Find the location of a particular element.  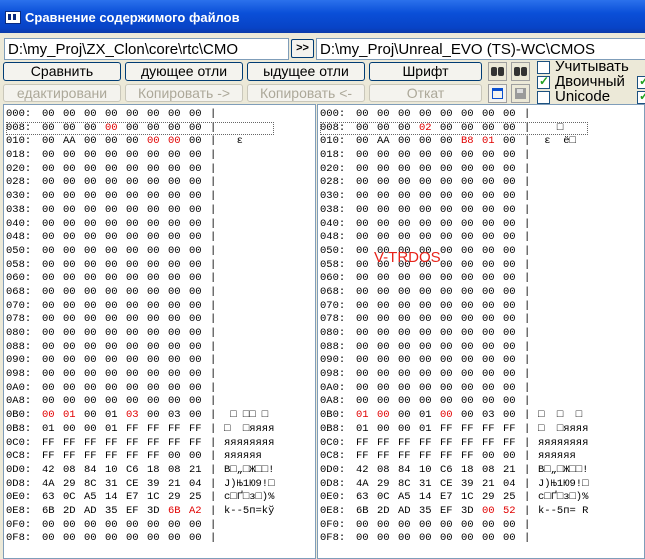

hex-byte: 01 is located at coordinates (115, 430).